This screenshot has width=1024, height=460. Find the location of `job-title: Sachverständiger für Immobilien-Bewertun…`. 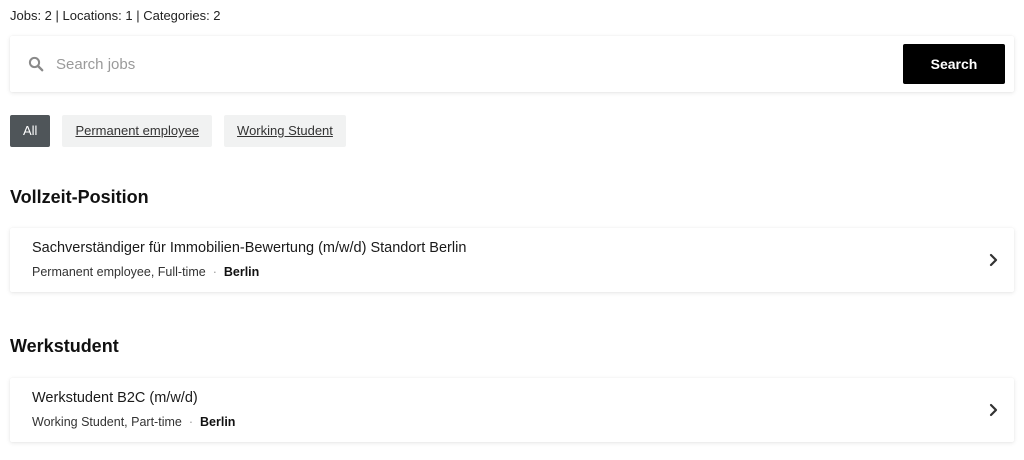

job-title: Sachverständiger für Immobilien-Bewertun… is located at coordinates (249, 248).